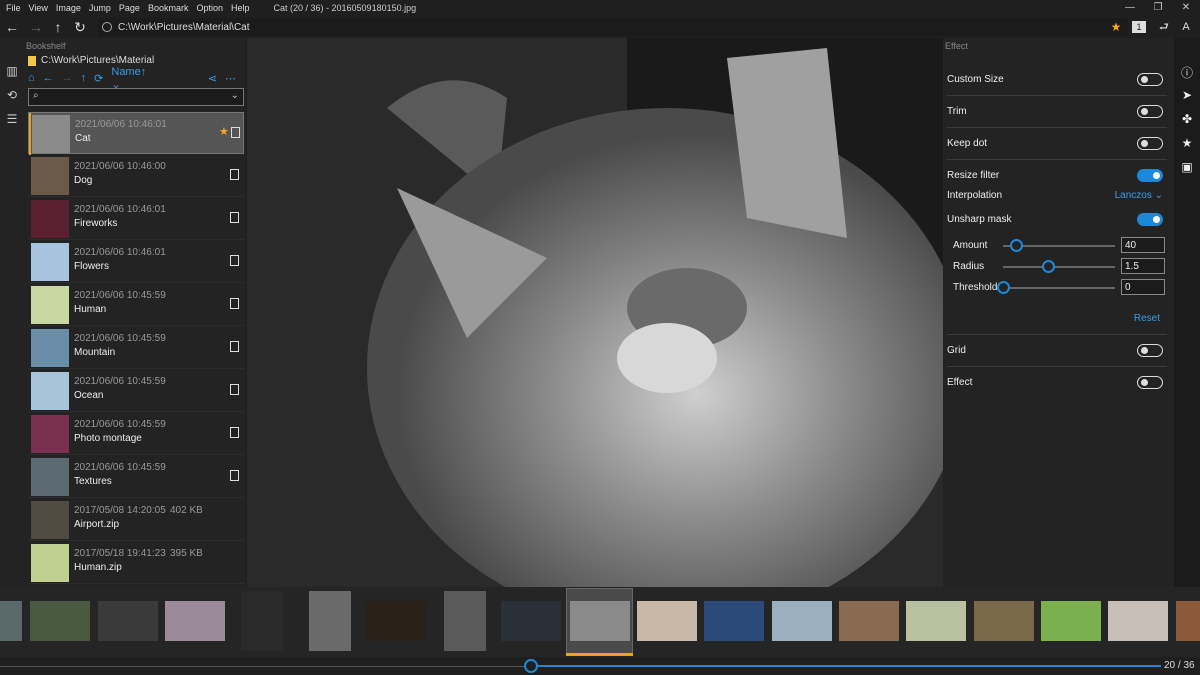 Image resolution: width=1200 pixels, height=675 pixels. What do you see at coordinates (1150, 111) in the screenshot?
I see `trim-toggle` at bounding box center [1150, 111].